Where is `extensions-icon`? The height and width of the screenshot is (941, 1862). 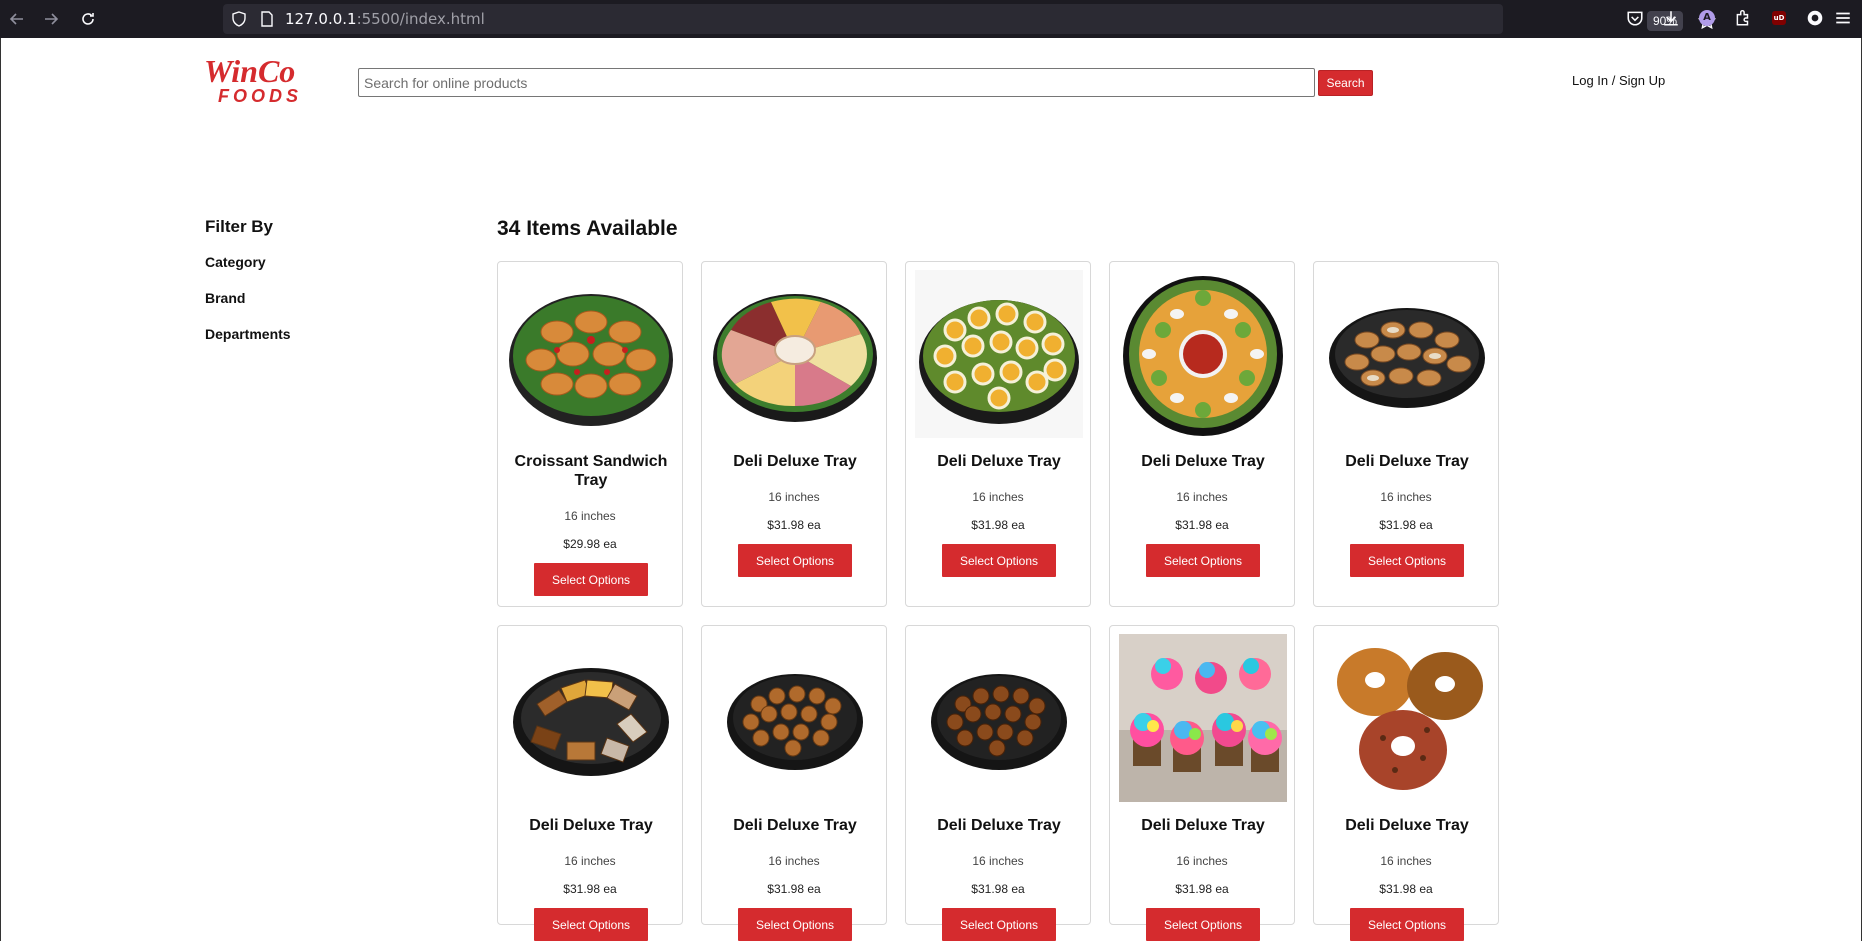 extensions-icon is located at coordinates (1743, 18).